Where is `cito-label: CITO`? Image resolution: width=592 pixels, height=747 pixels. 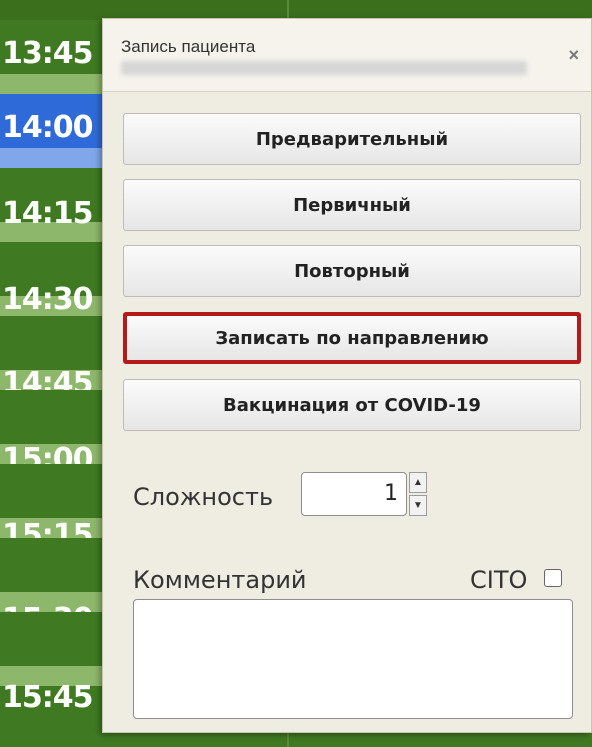 cito-label: CITO is located at coordinates (499, 580).